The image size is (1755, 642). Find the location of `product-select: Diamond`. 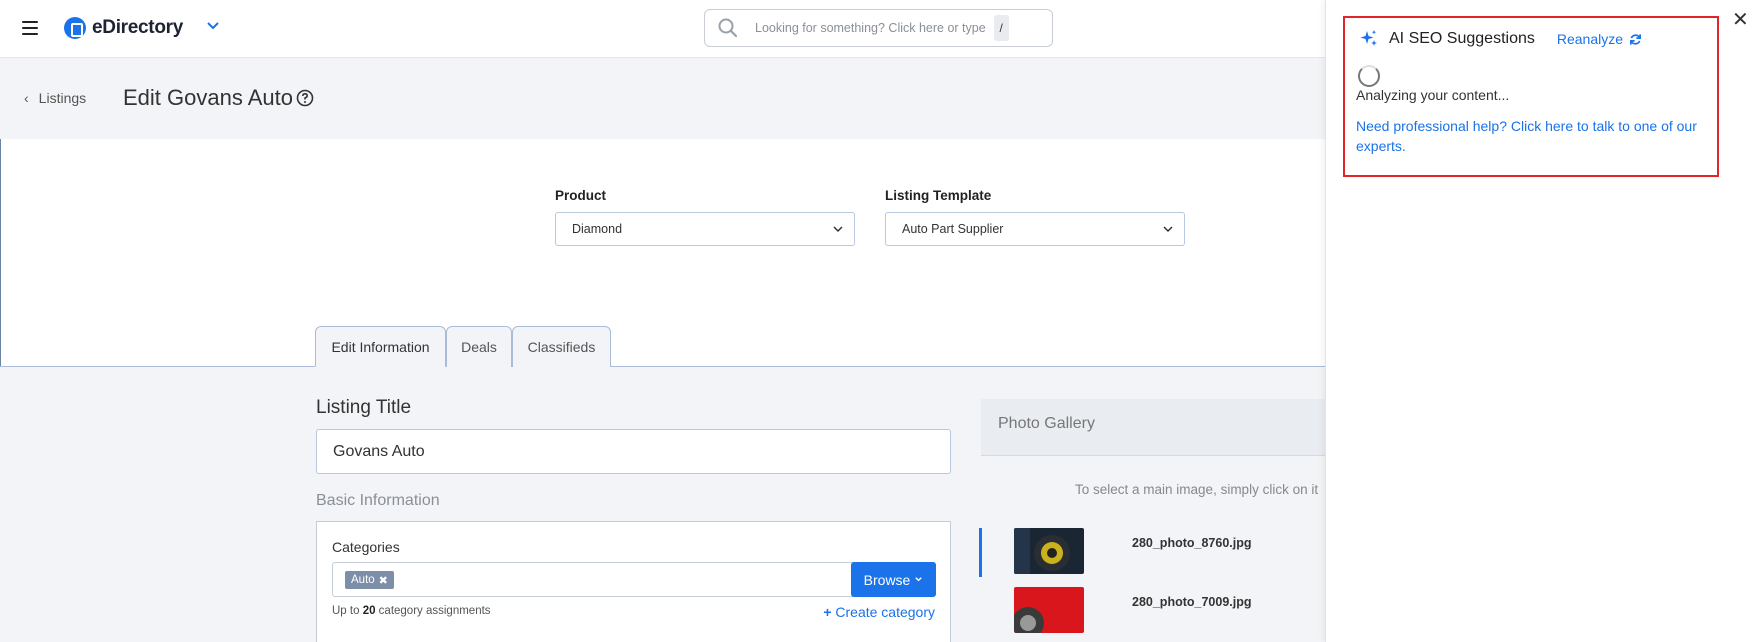

product-select: Diamond is located at coordinates (705, 229).